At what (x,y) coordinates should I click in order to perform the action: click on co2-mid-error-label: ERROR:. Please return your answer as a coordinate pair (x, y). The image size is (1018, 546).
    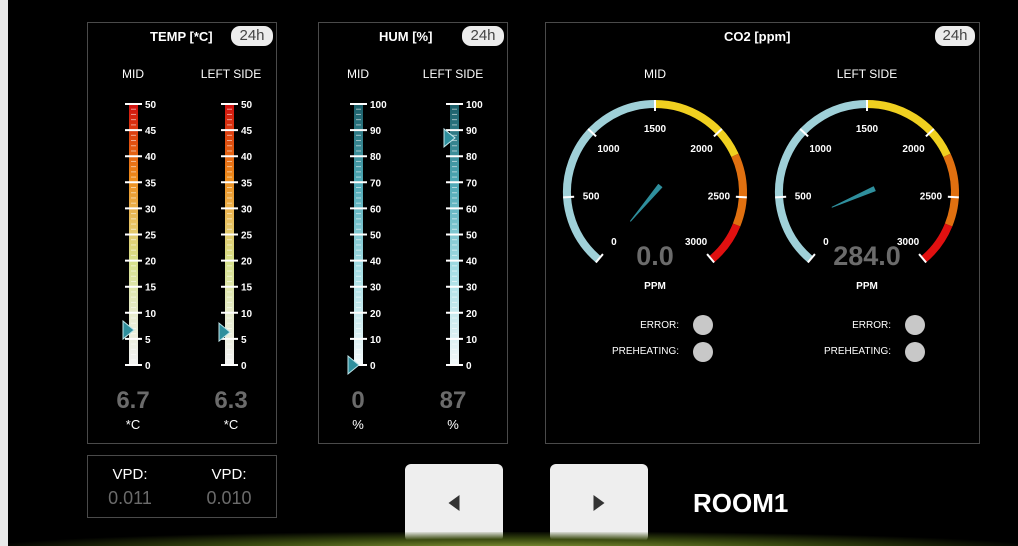
    Looking at the image, I should click on (659, 325).